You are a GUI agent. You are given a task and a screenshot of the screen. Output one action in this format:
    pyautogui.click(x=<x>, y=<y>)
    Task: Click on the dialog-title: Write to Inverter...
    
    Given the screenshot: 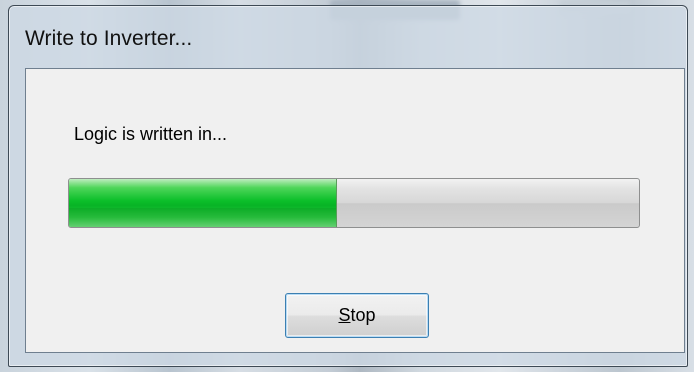 What is the action you would take?
    pyautogui.click(x=109, y=38)
    